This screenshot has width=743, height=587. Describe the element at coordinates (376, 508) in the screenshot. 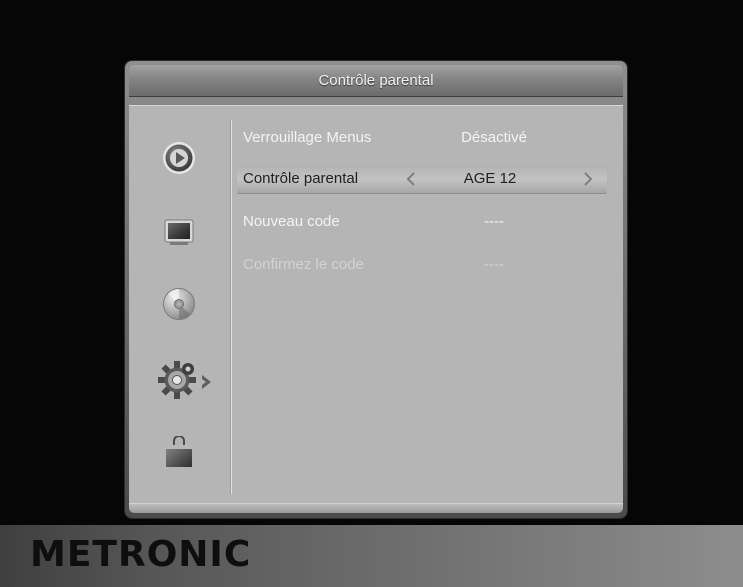

I see `dialog-bottom-strip` at that location.